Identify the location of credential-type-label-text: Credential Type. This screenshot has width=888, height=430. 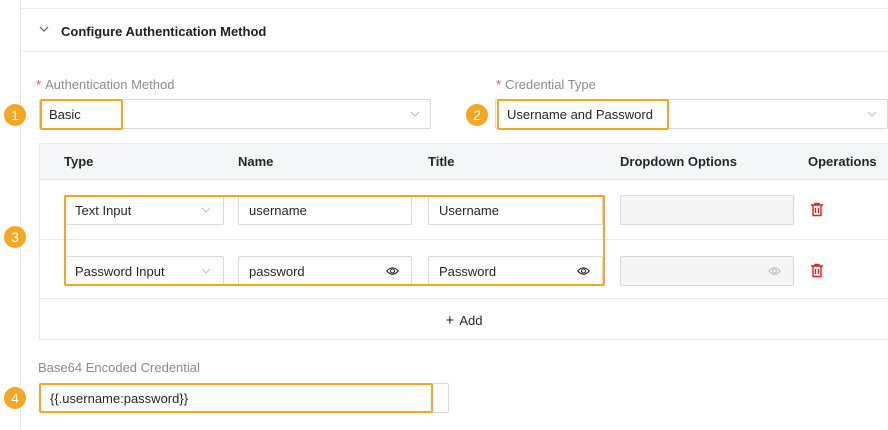
(550, 84).